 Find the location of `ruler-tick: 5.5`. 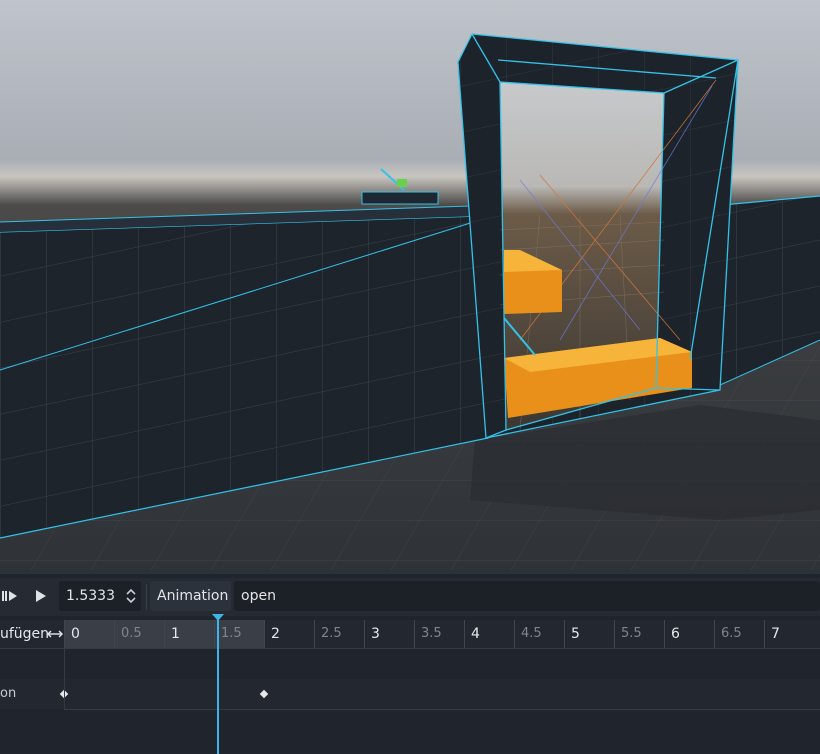

ruler-tick: 5.5 is located at coordinates (628, 634).